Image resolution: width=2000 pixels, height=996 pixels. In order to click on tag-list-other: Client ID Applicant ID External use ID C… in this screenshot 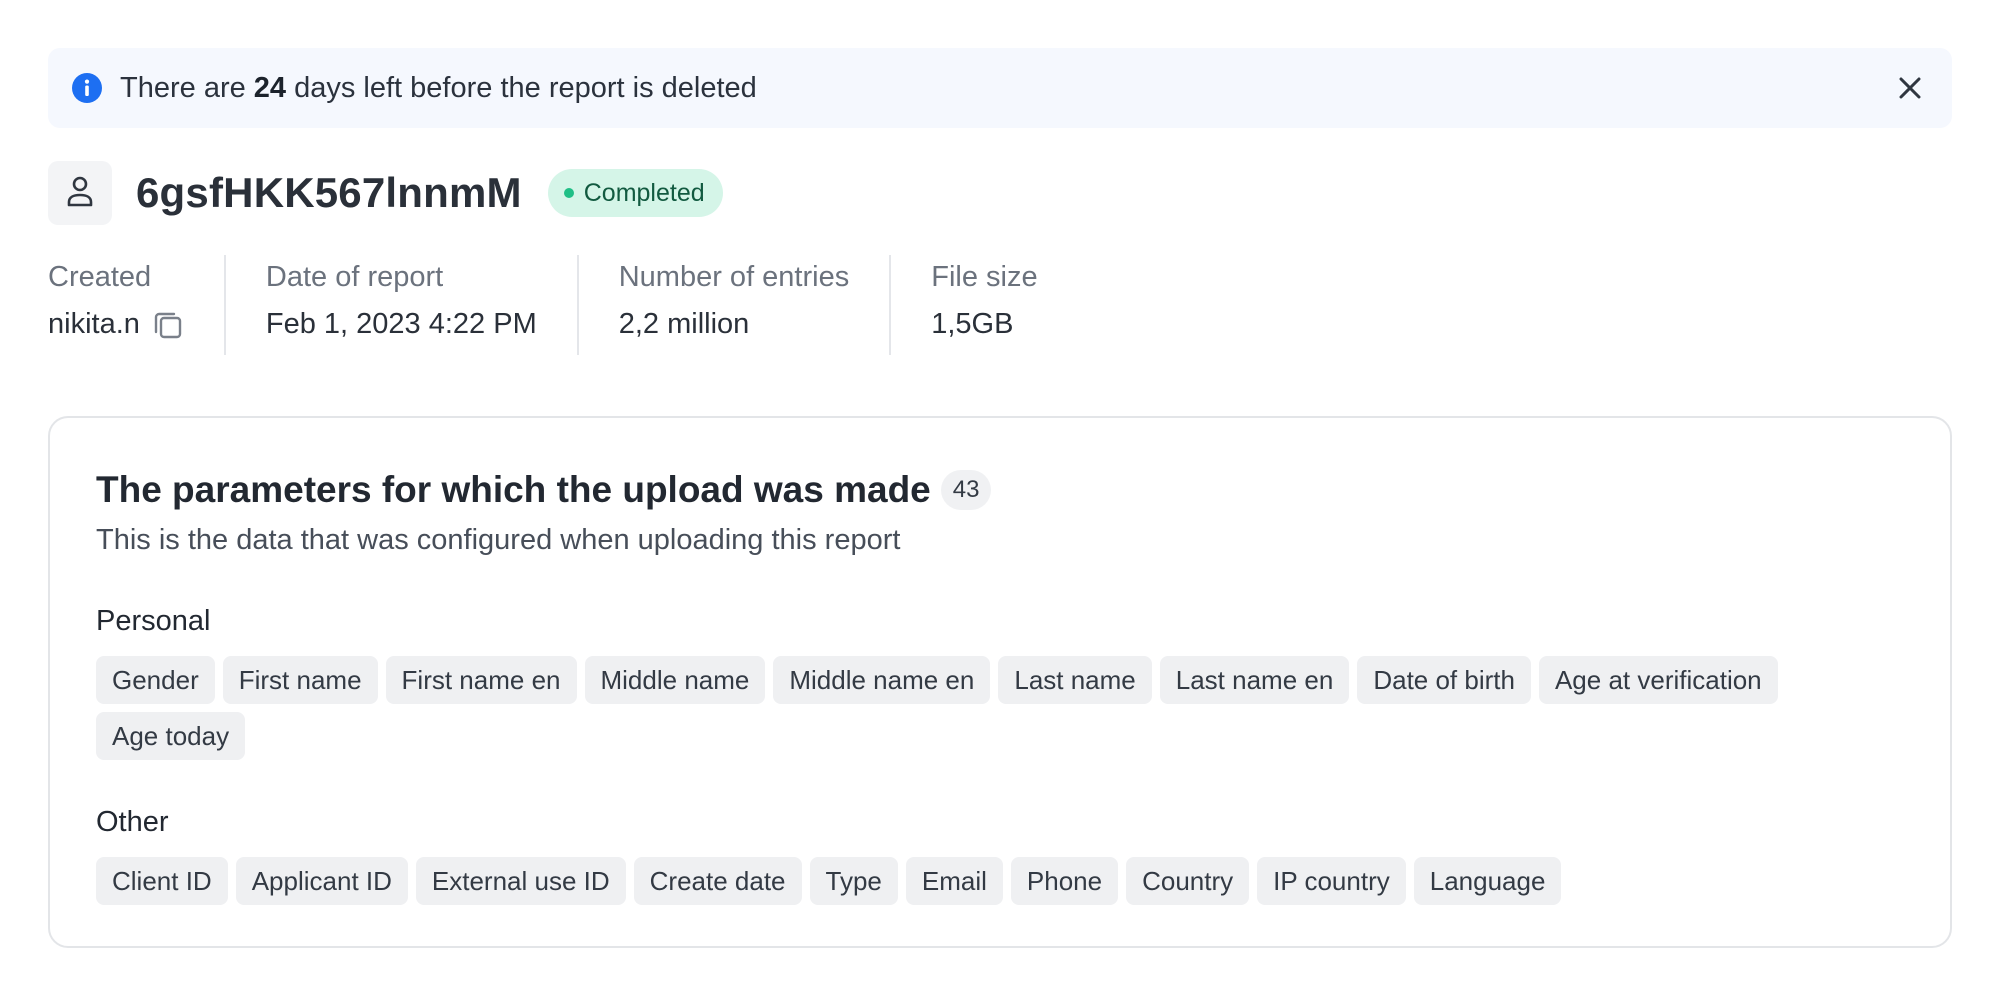, I will do `click(996, 885)`.